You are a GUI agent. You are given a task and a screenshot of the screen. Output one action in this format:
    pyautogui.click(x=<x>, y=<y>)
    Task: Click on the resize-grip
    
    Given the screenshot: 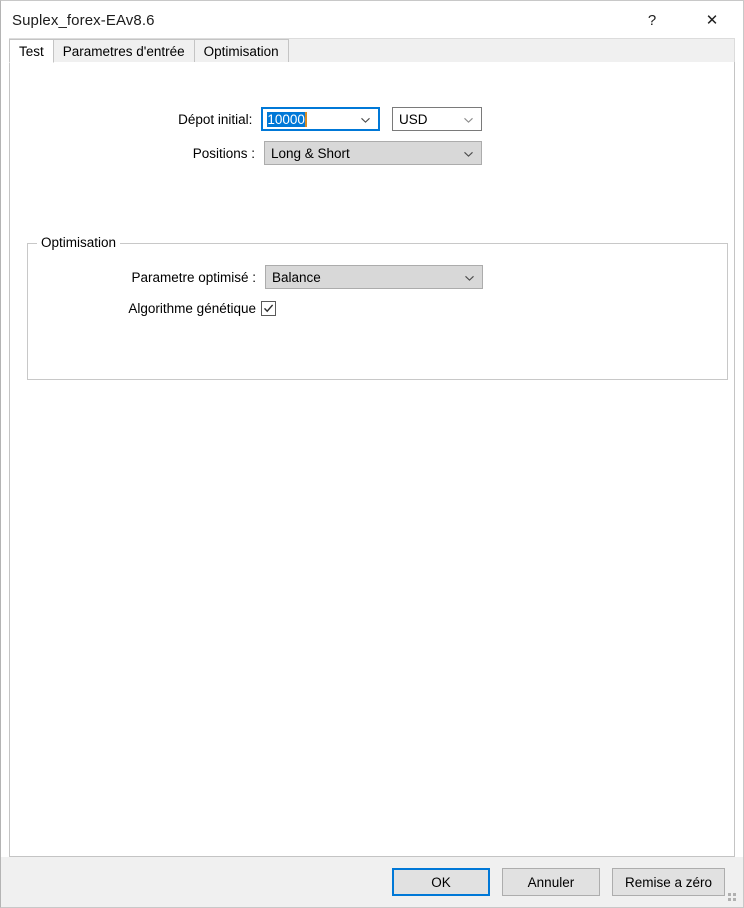 What is the action you would take?
    pyautogui.click(x=733, y=898)
    